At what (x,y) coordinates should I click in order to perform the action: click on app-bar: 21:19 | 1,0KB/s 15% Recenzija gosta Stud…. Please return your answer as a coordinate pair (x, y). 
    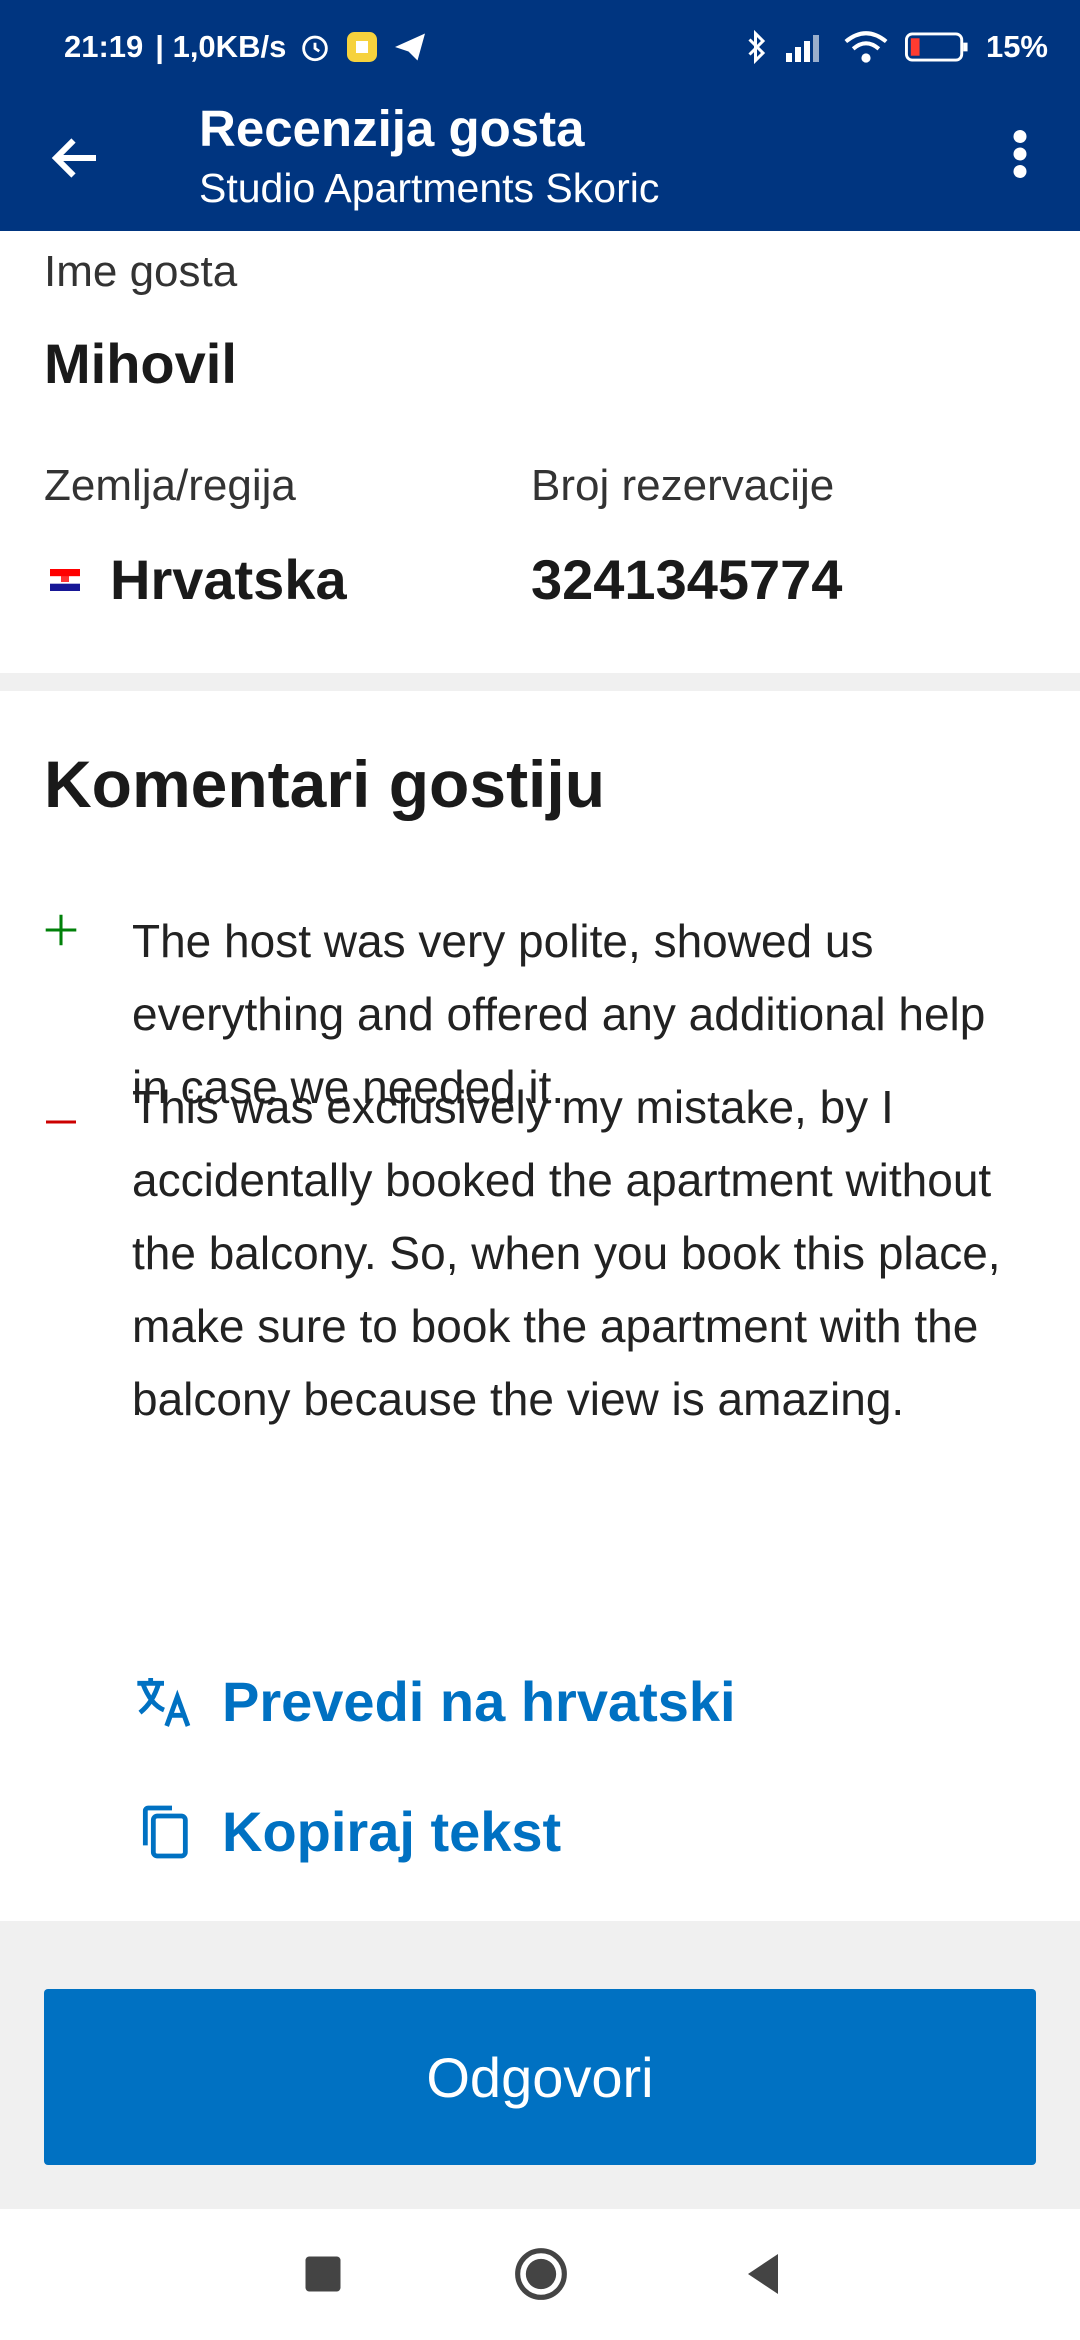
    Looking at the image, I should click on (540, 115).